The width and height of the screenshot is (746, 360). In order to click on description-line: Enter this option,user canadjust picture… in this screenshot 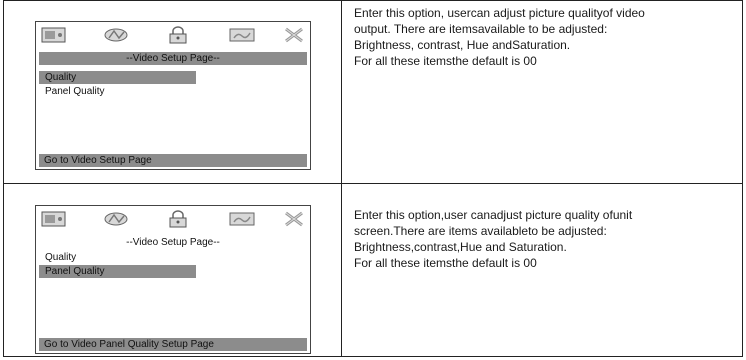, I will do `click(493, 215)`.